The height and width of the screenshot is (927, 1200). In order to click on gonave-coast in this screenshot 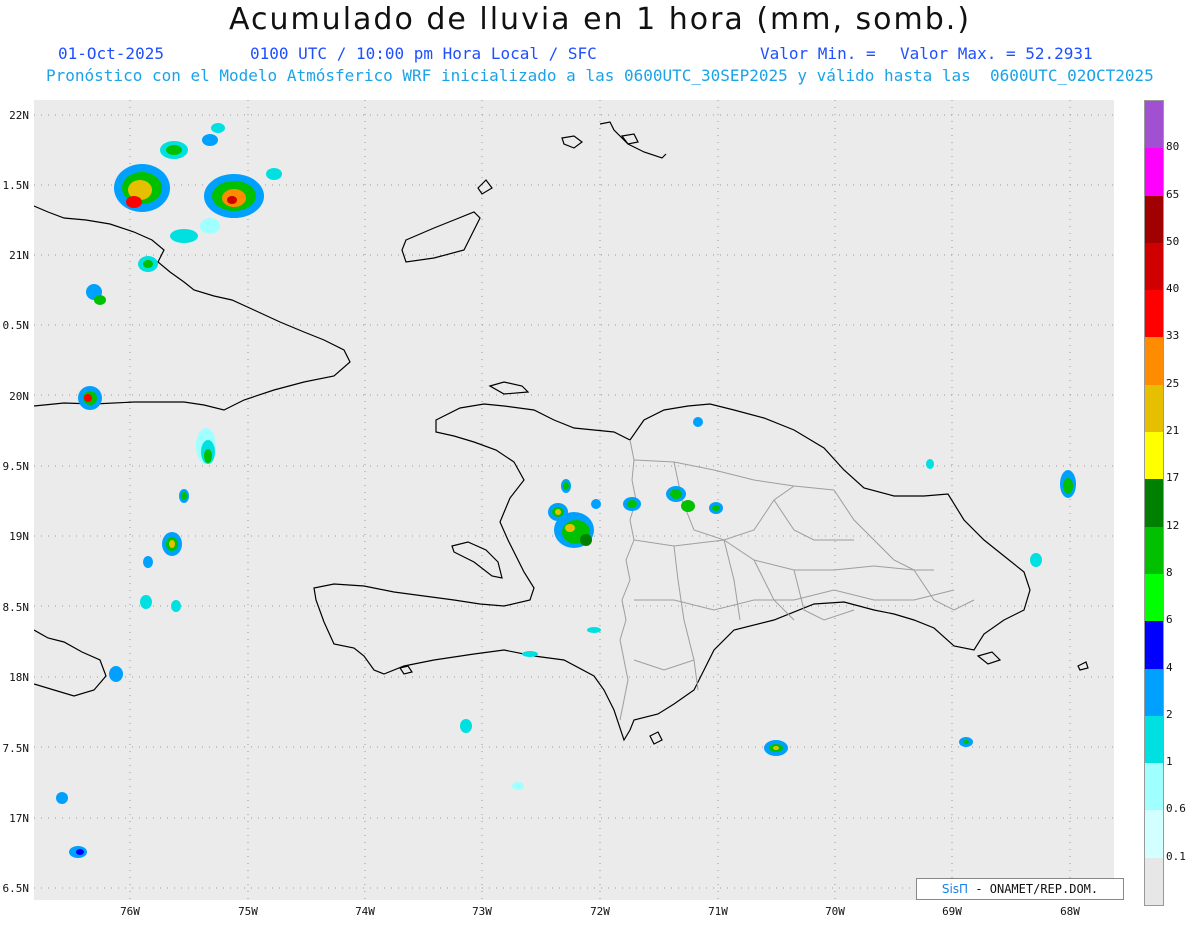, I will do `click(477, 560)`.